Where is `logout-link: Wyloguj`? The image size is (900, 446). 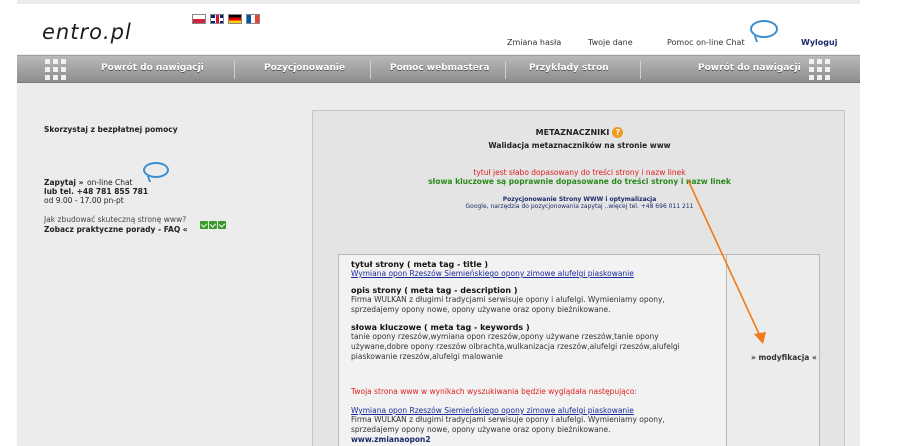
logout-link: Wyloguj is located at coordinates (819, 42).